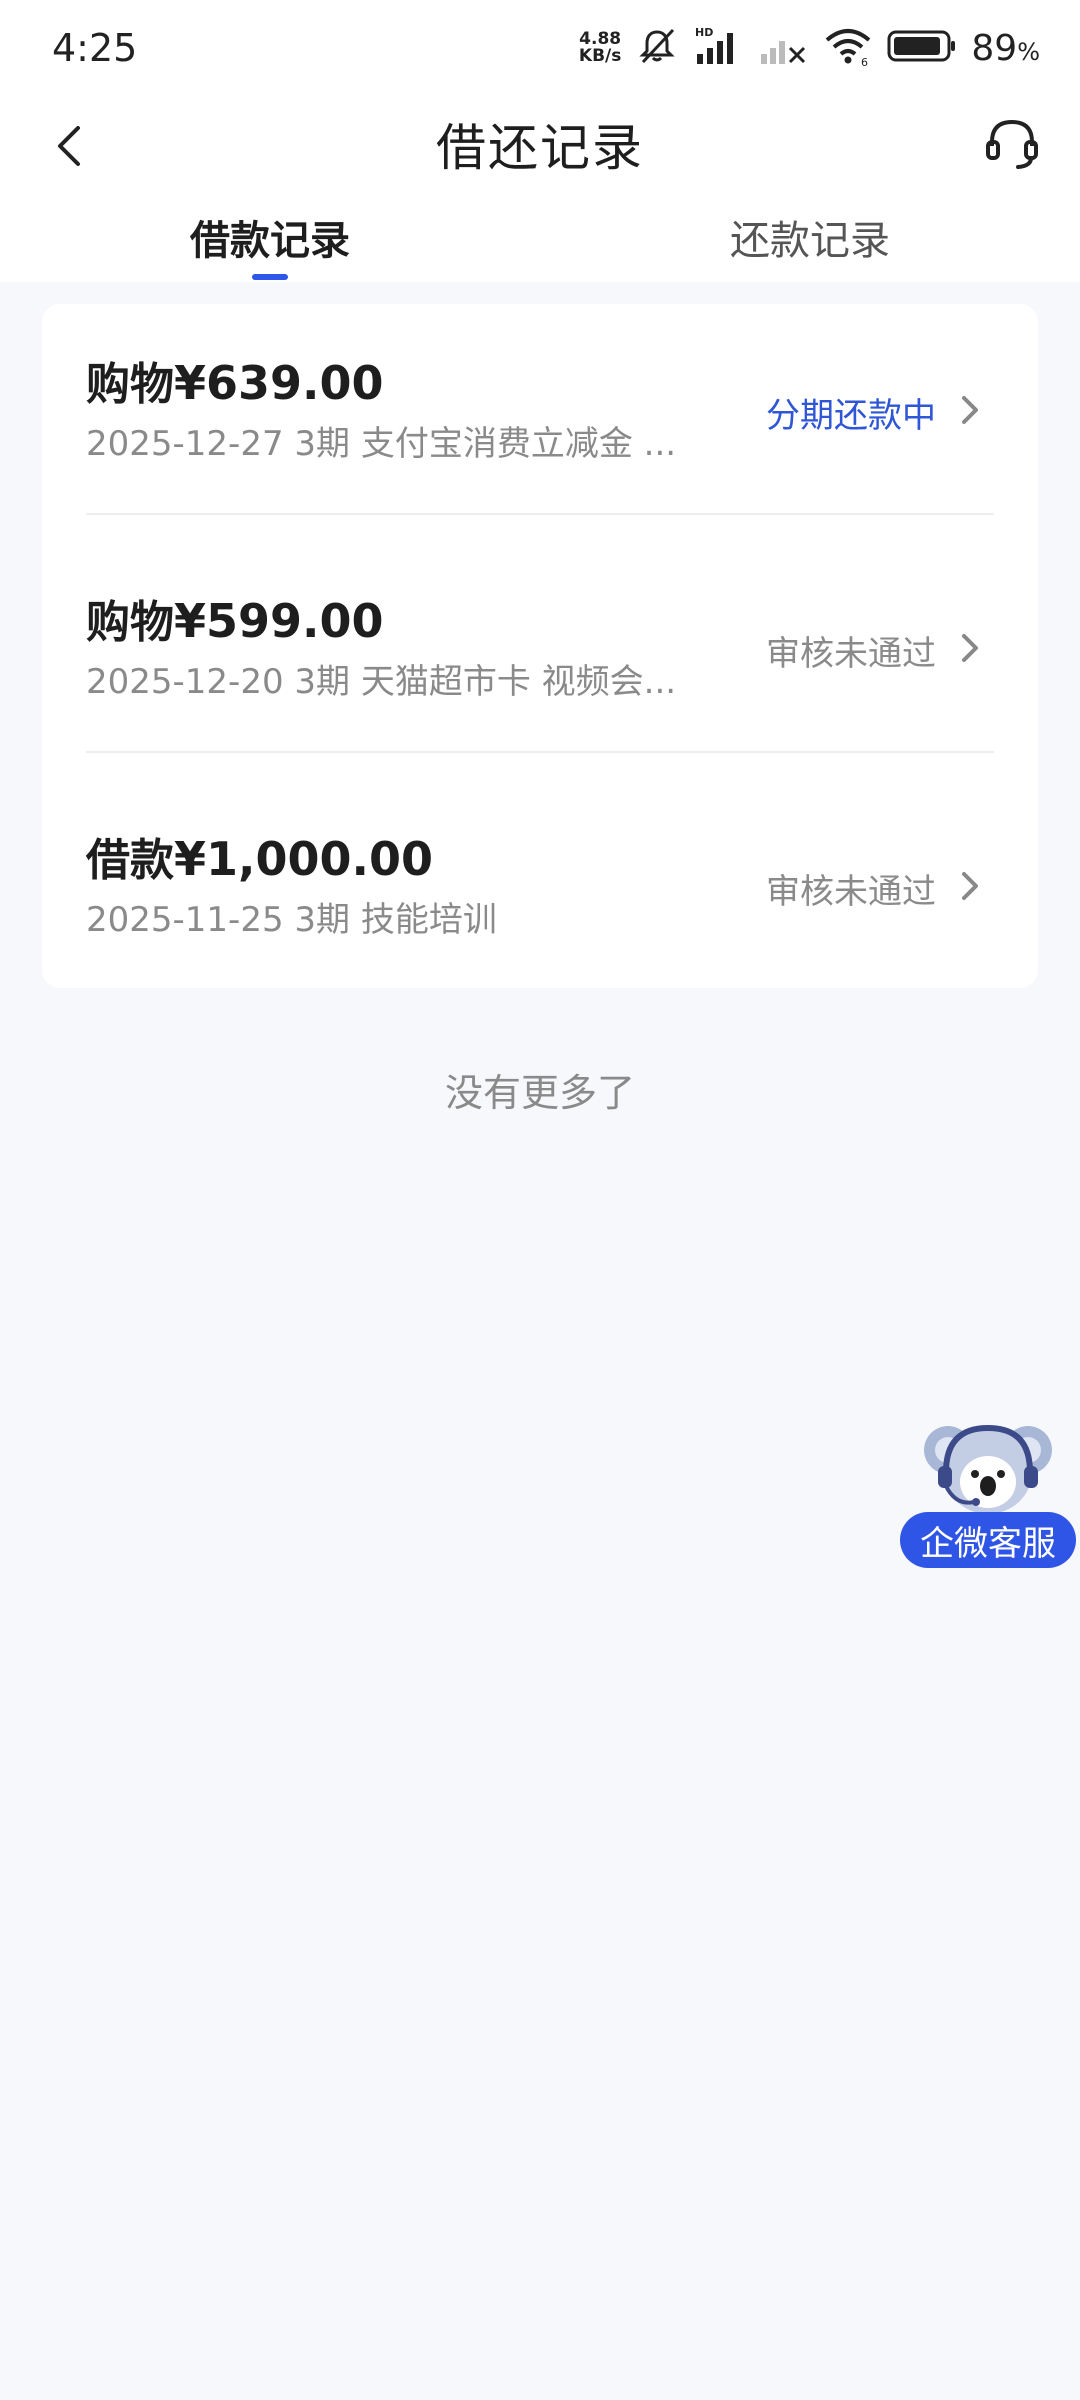 The height and width of the screenshot is (2400, 1080). I want to click on battery-percent-sign: %, so click(1028, 51).